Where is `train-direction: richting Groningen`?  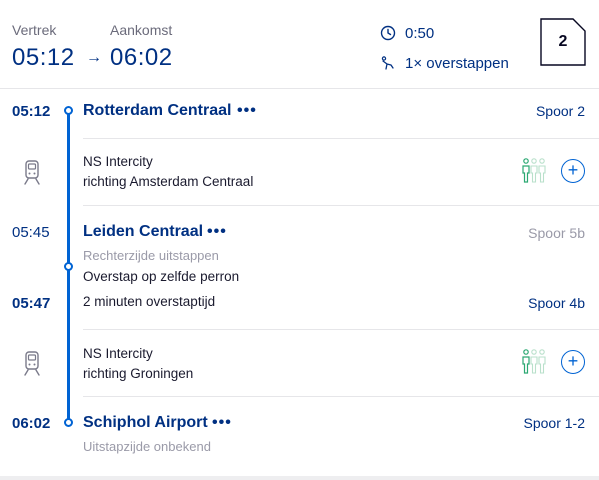 train-direction: richting Groningen is located at coordinates (138, 373).